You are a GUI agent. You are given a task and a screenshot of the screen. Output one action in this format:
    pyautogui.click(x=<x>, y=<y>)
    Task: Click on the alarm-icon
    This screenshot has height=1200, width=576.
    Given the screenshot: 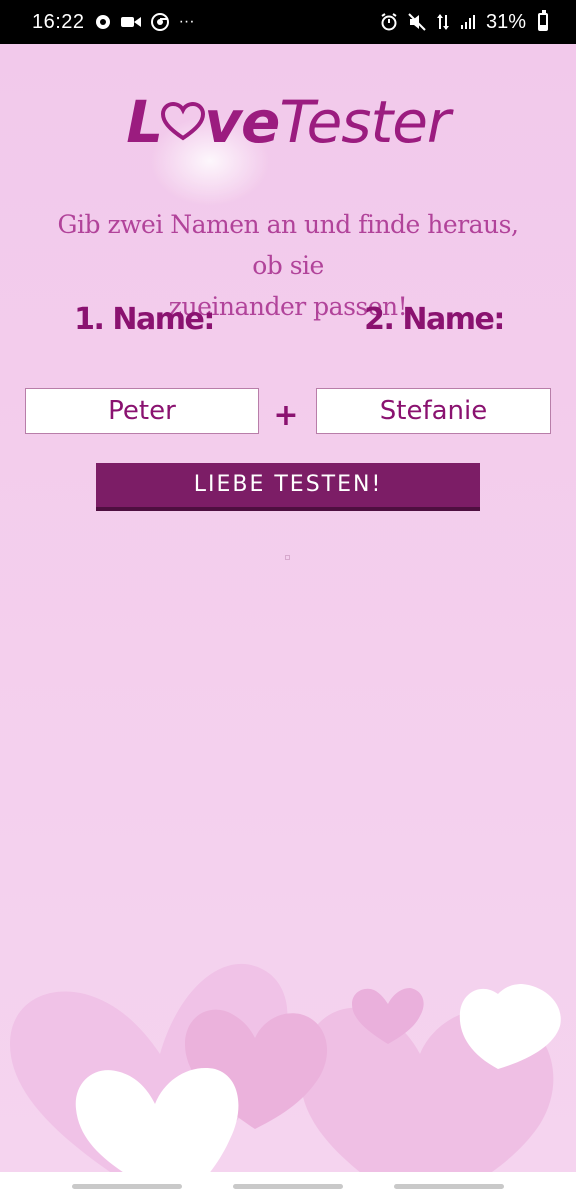 What is the action you would take?
    pyautogui.click(x=389, y=22)
    